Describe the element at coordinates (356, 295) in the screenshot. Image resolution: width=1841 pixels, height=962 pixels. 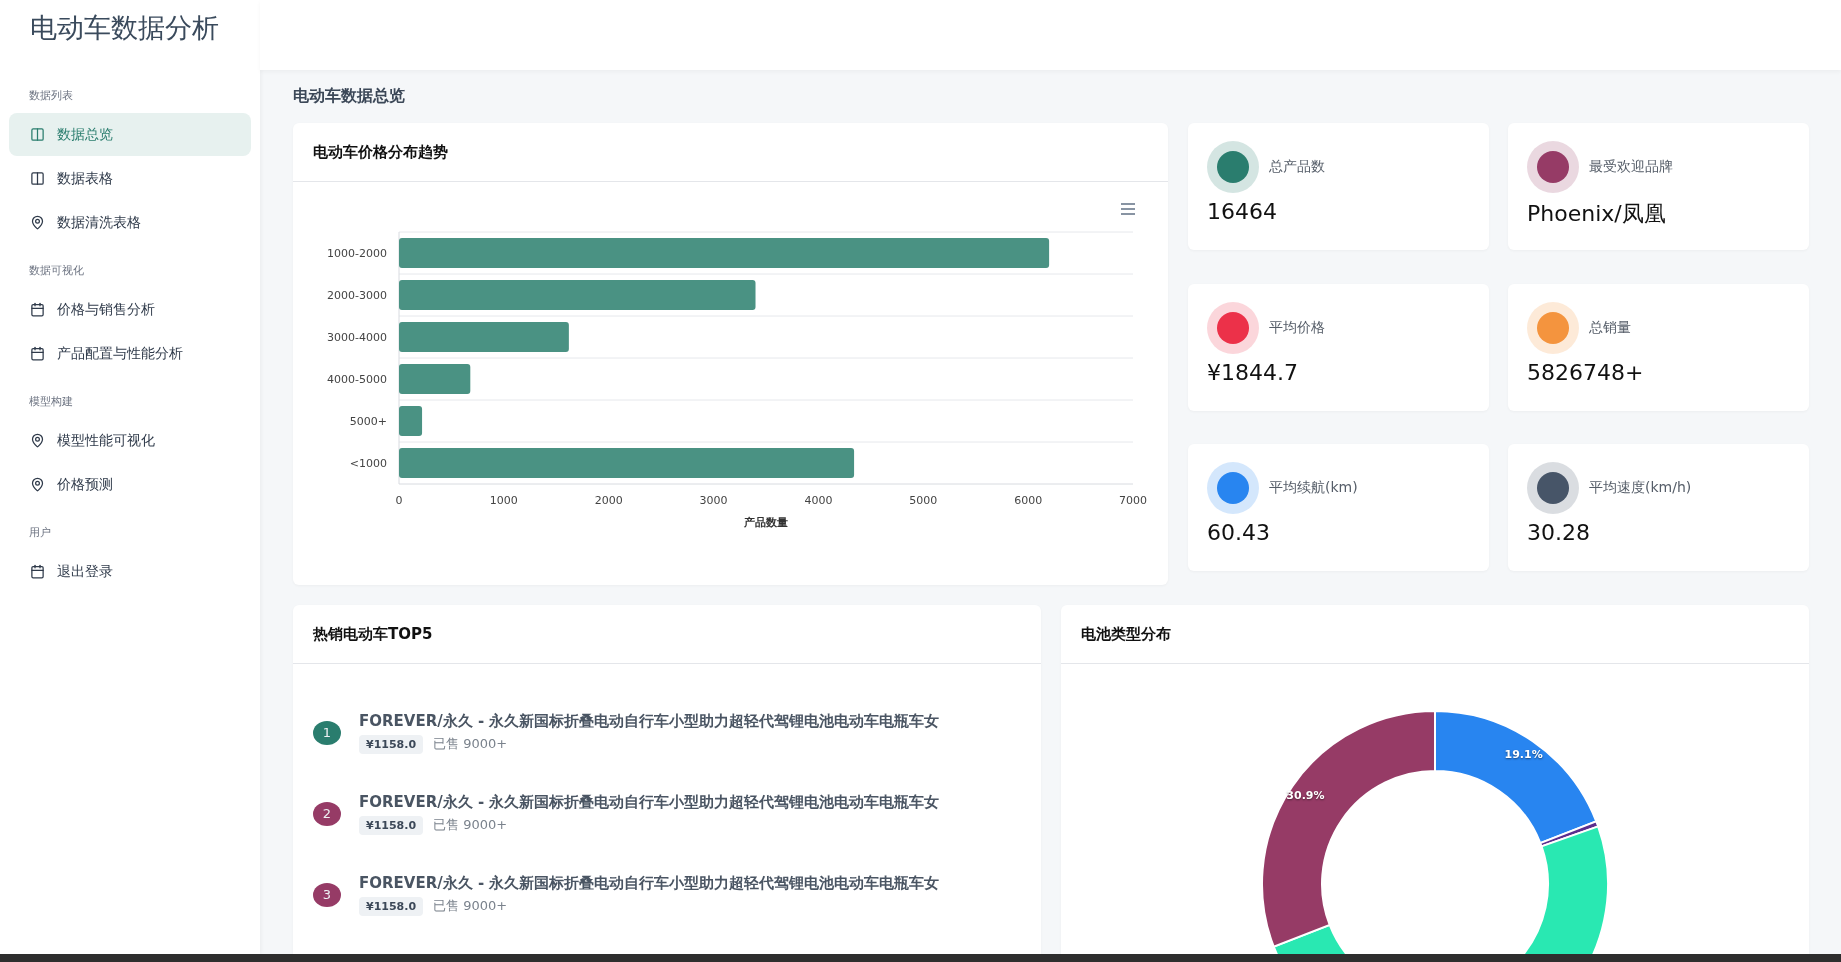
I see `axis-label: 2000-3000` at that location.